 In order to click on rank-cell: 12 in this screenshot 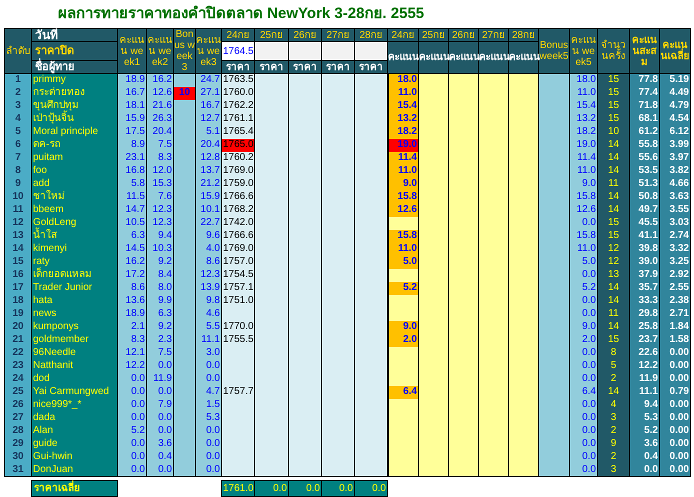, I will do `click(18, 223)`.